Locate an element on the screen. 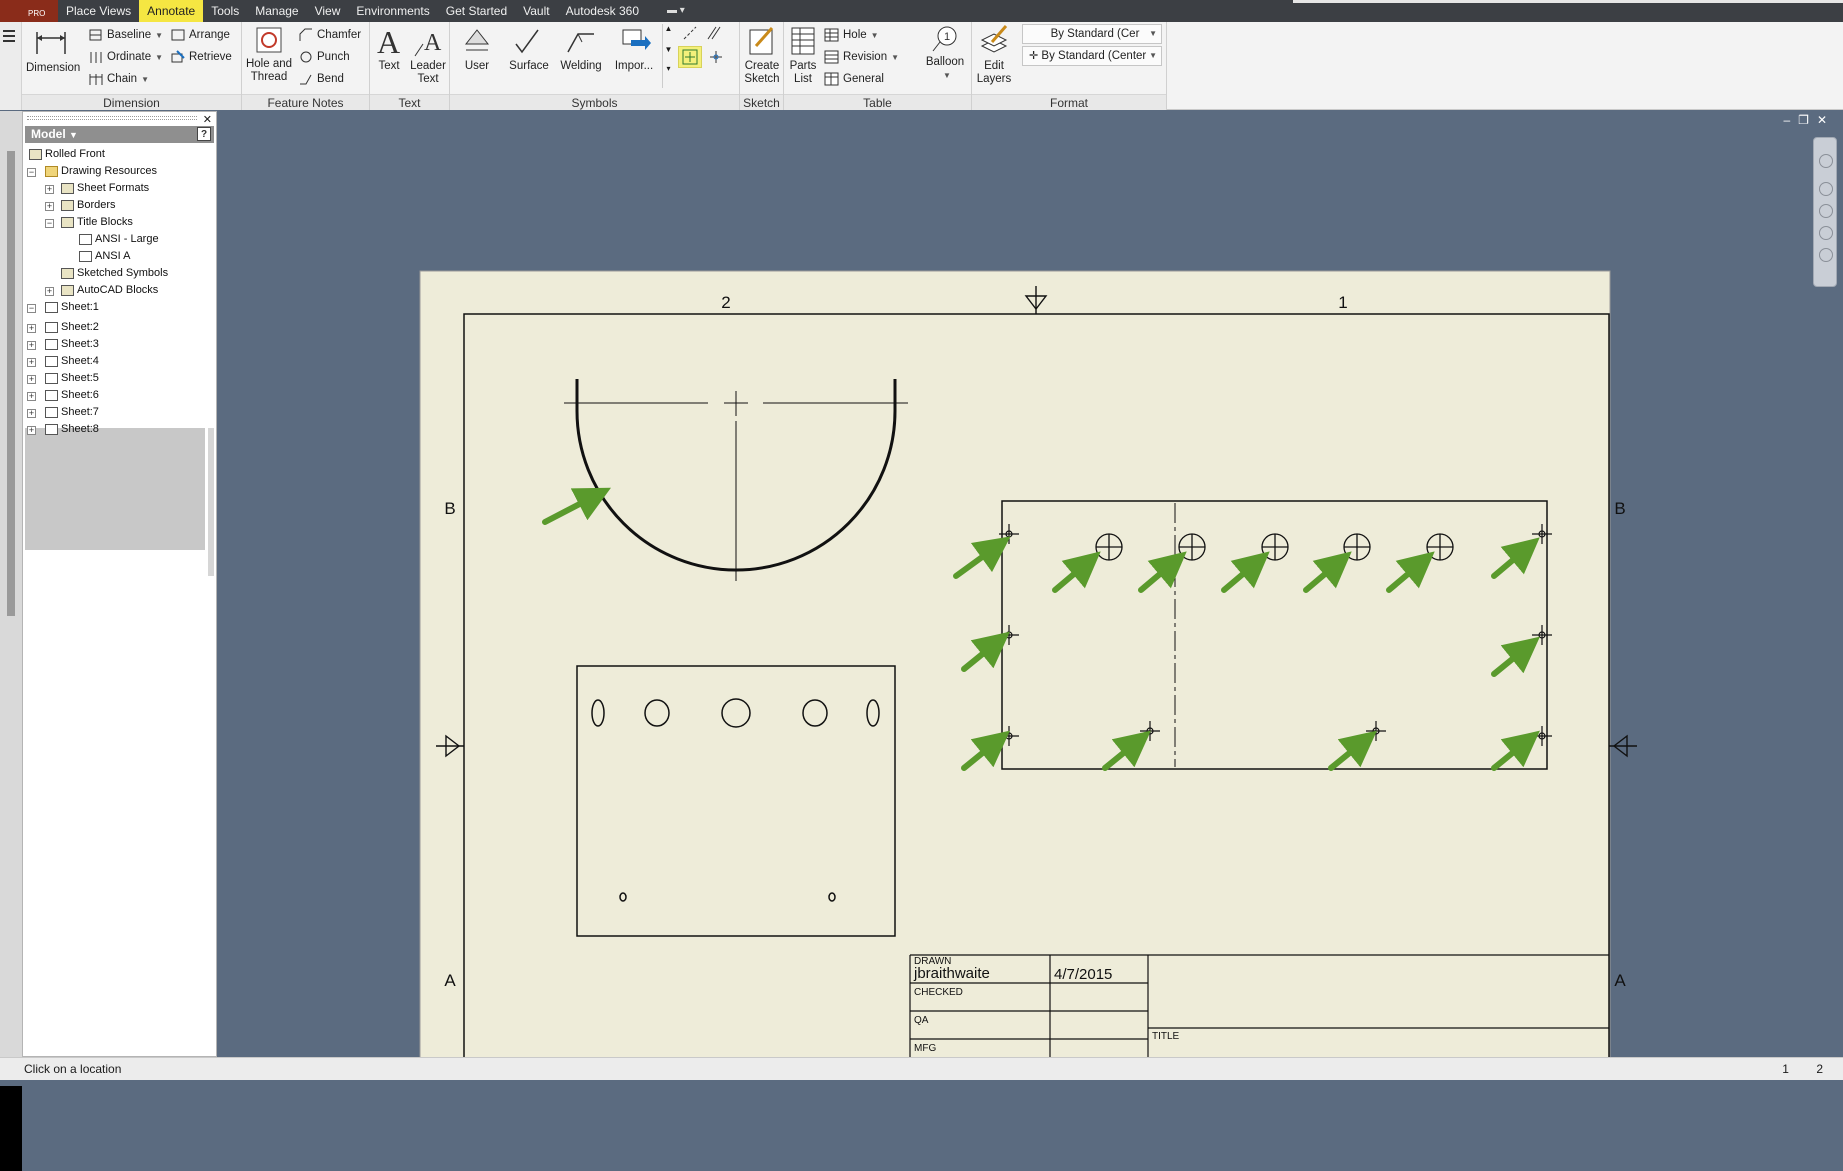  text-icon: A is located at coordinates (388, 41).